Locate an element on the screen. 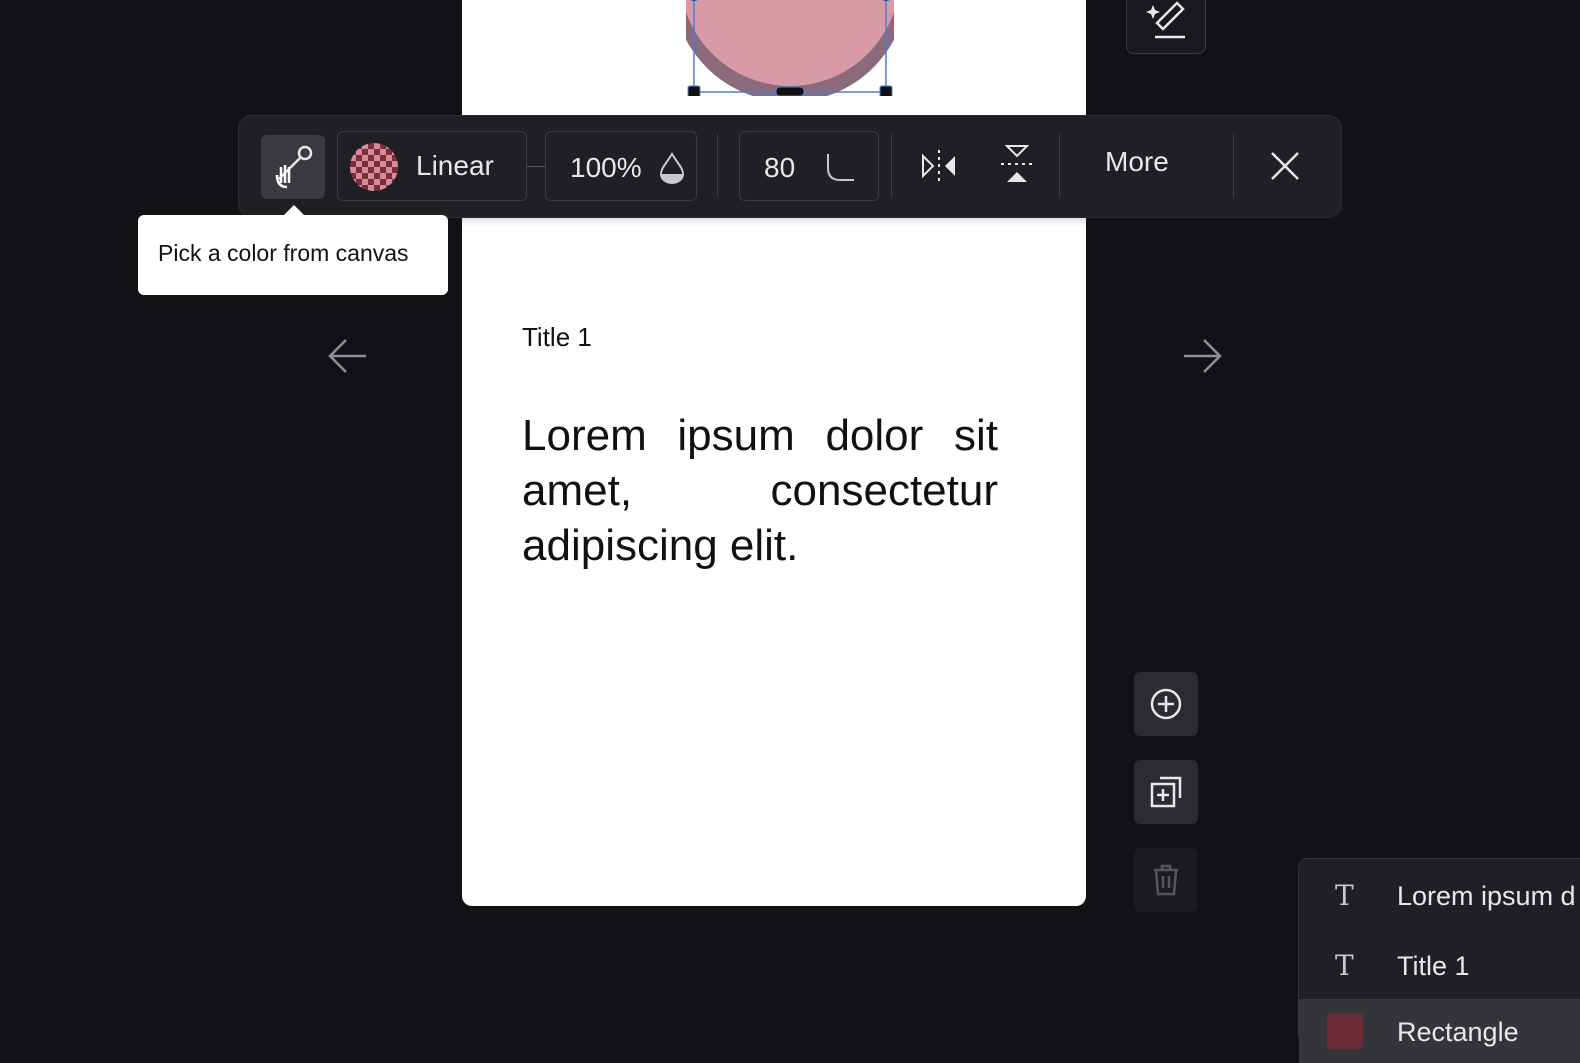  delete-icon is located at coordinates (1166, 880).